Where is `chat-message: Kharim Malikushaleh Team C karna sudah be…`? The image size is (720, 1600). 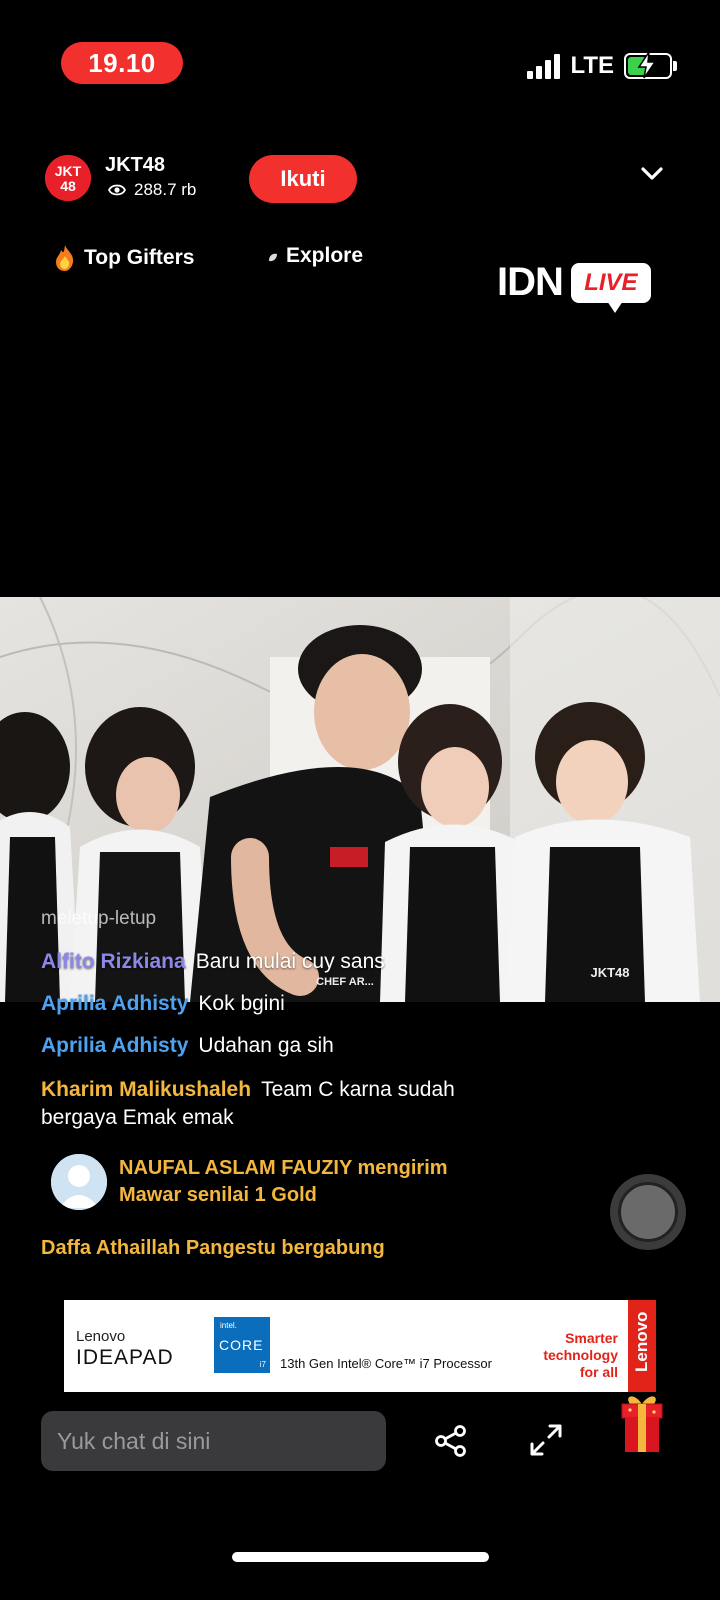 chat-message: Kharim Malikushaleh Team C karna sudah be… is located at coordinates (261, 1104).